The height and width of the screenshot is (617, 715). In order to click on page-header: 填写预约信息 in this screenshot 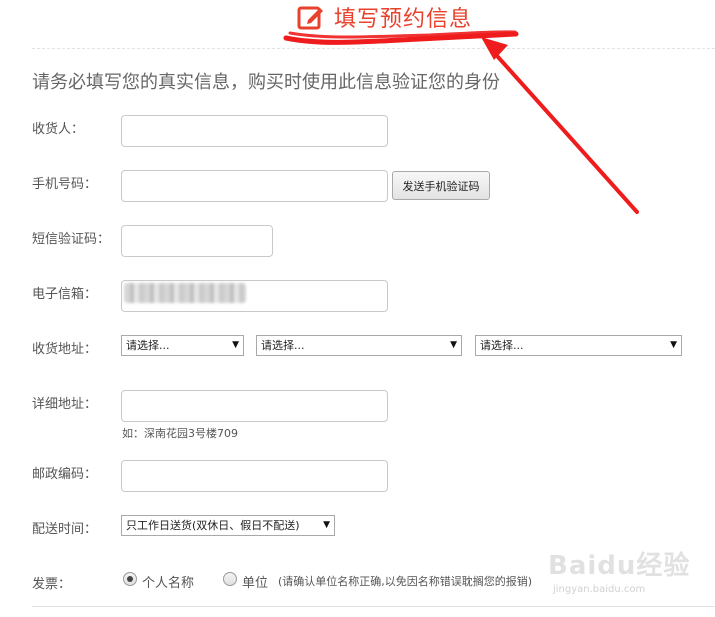, I will do `click(384, 17)`.